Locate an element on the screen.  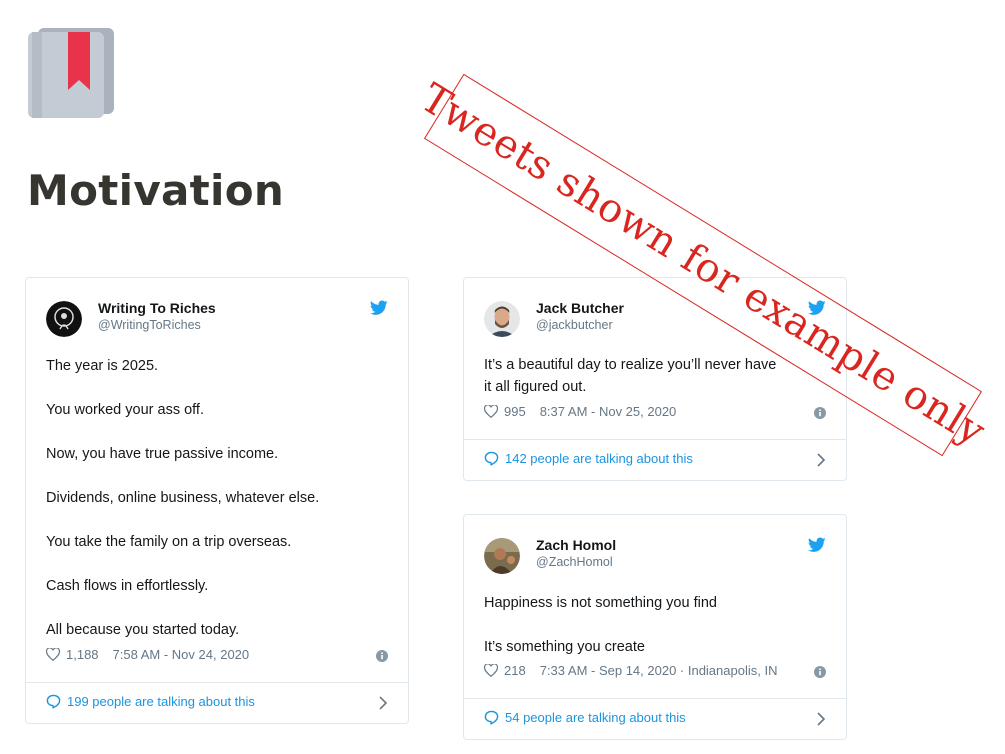
tweet-timestamp: 8:37 AM - Nov 25, 2020 is located at coordinates (608, 411).